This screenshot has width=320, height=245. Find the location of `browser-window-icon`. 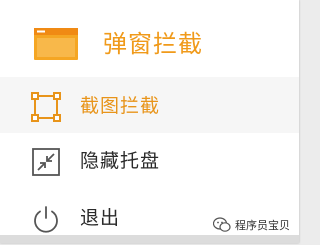

browser-window-icon is located at coordinates (56, 44).